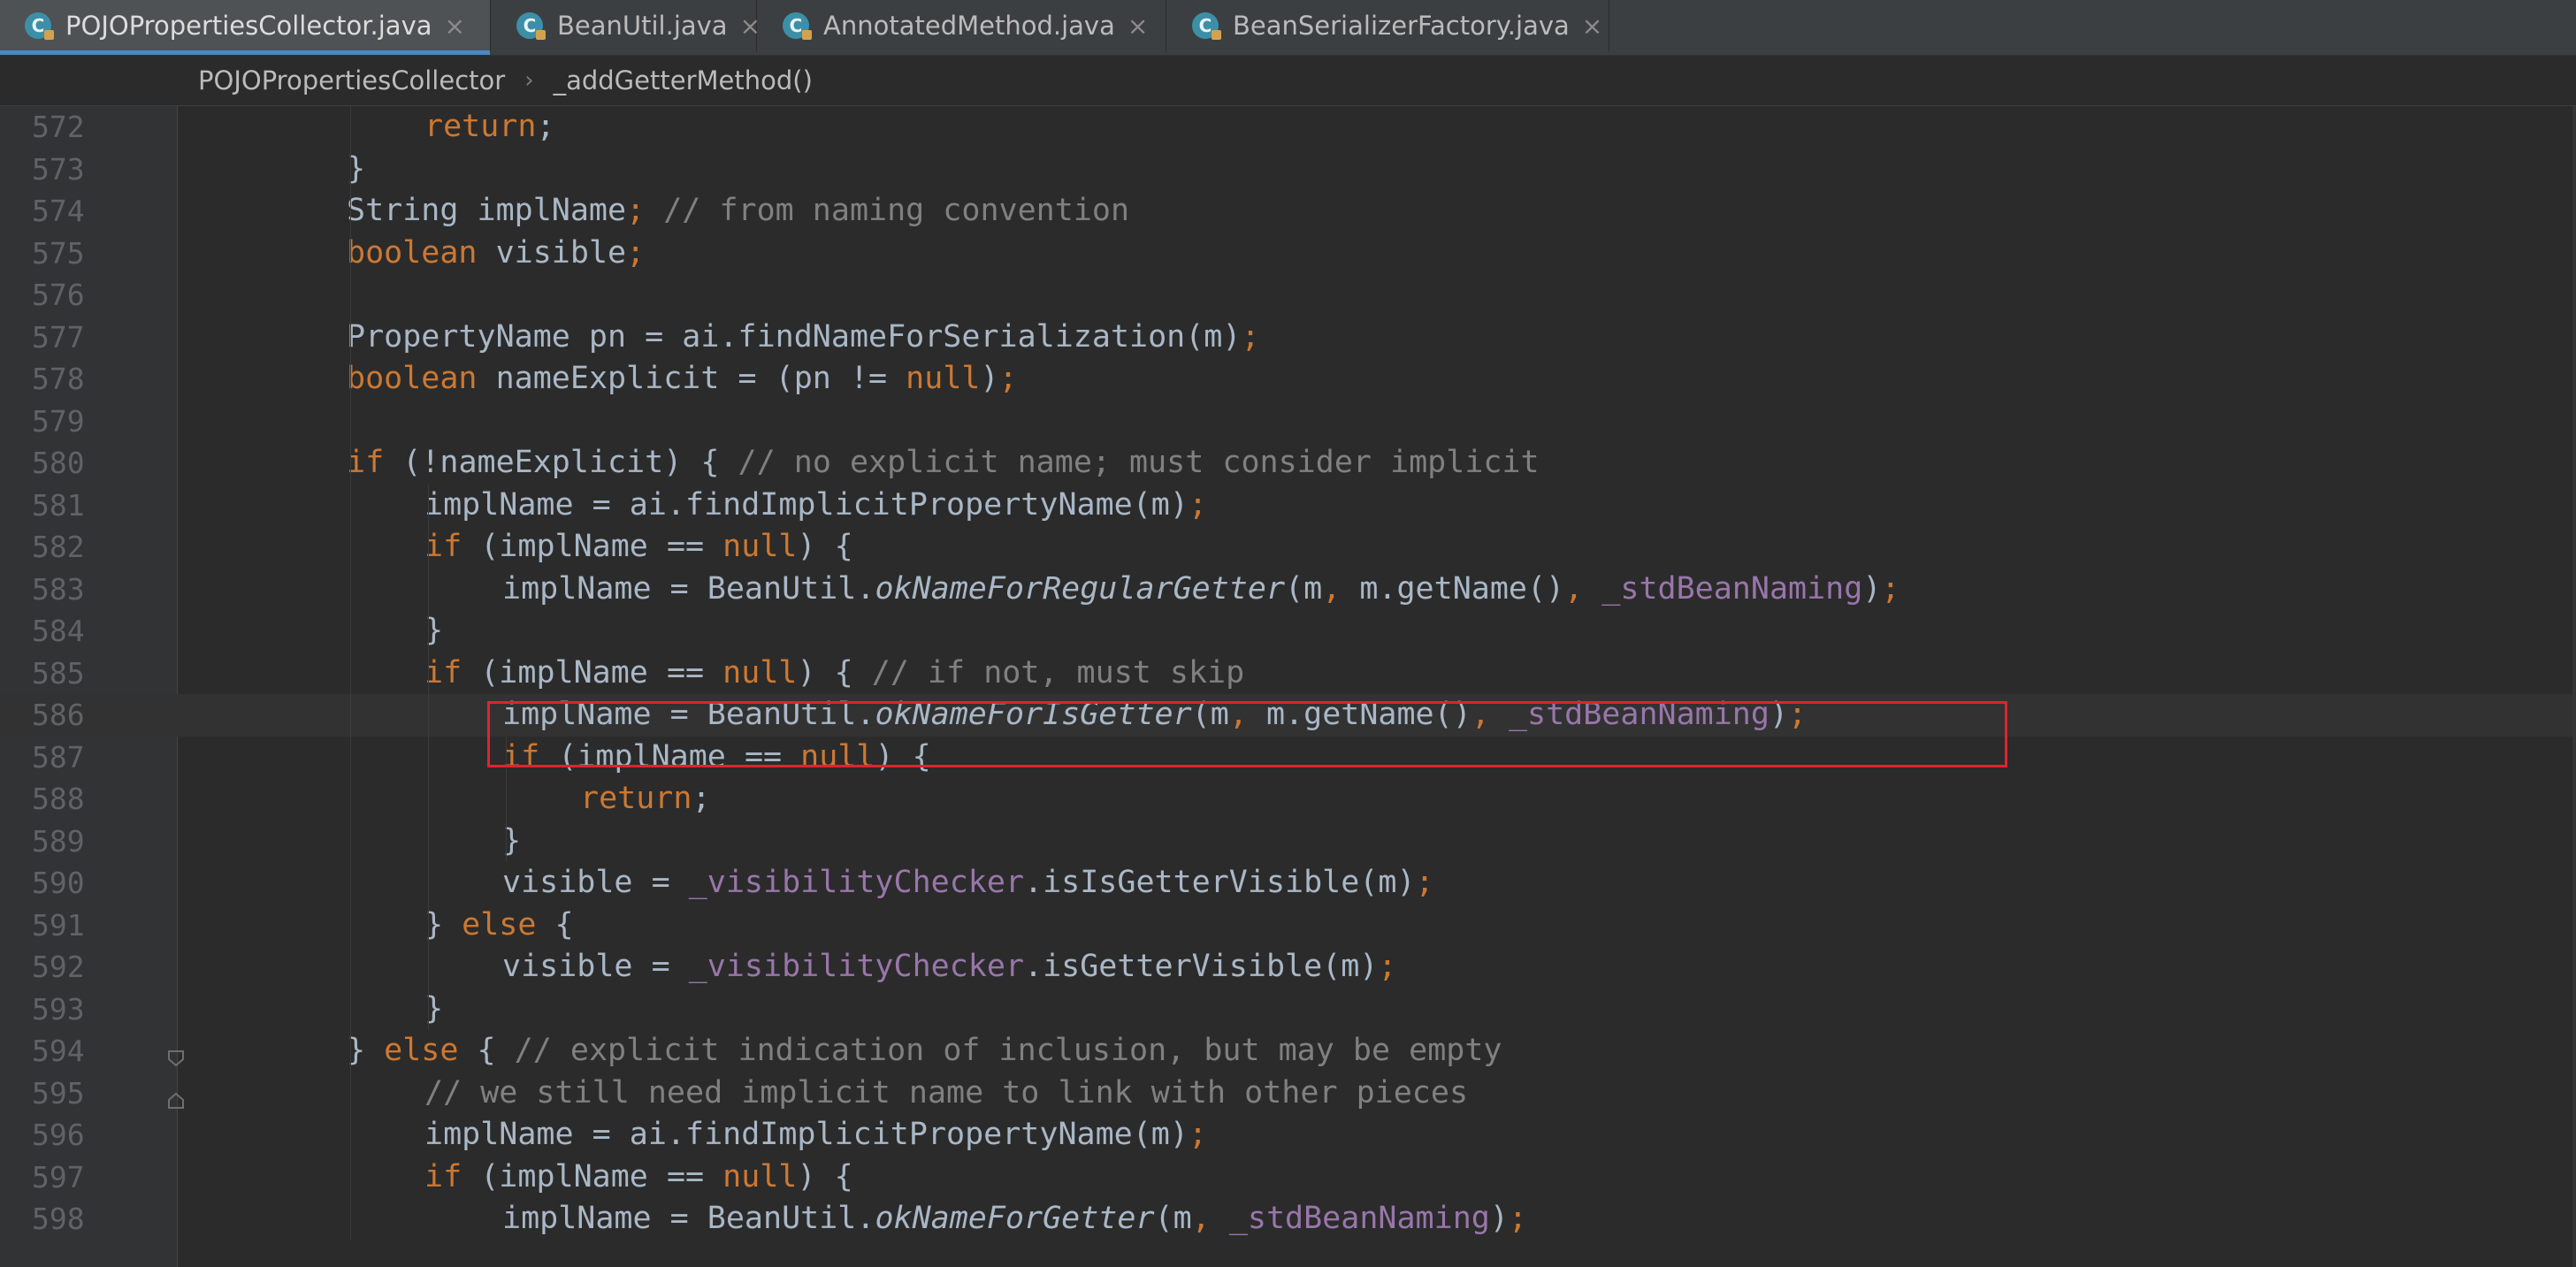  What do you see at coordinates (1288, 254) in the screenshot?
I see `code-line: 575 boolean visible;` at bounding box center [1288, 254].